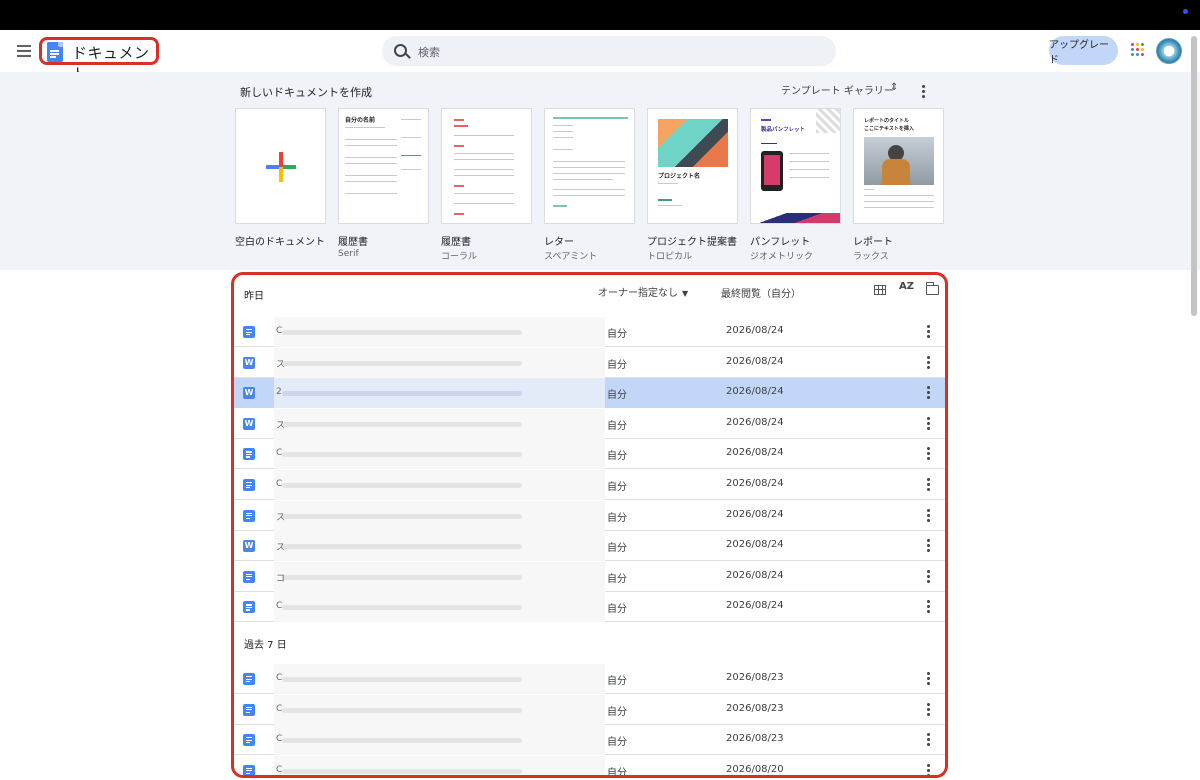  I want to click on template-proposal-tropical: プロジェクト名 プロジェクト提案書 トロピカル, so click(693, 185).